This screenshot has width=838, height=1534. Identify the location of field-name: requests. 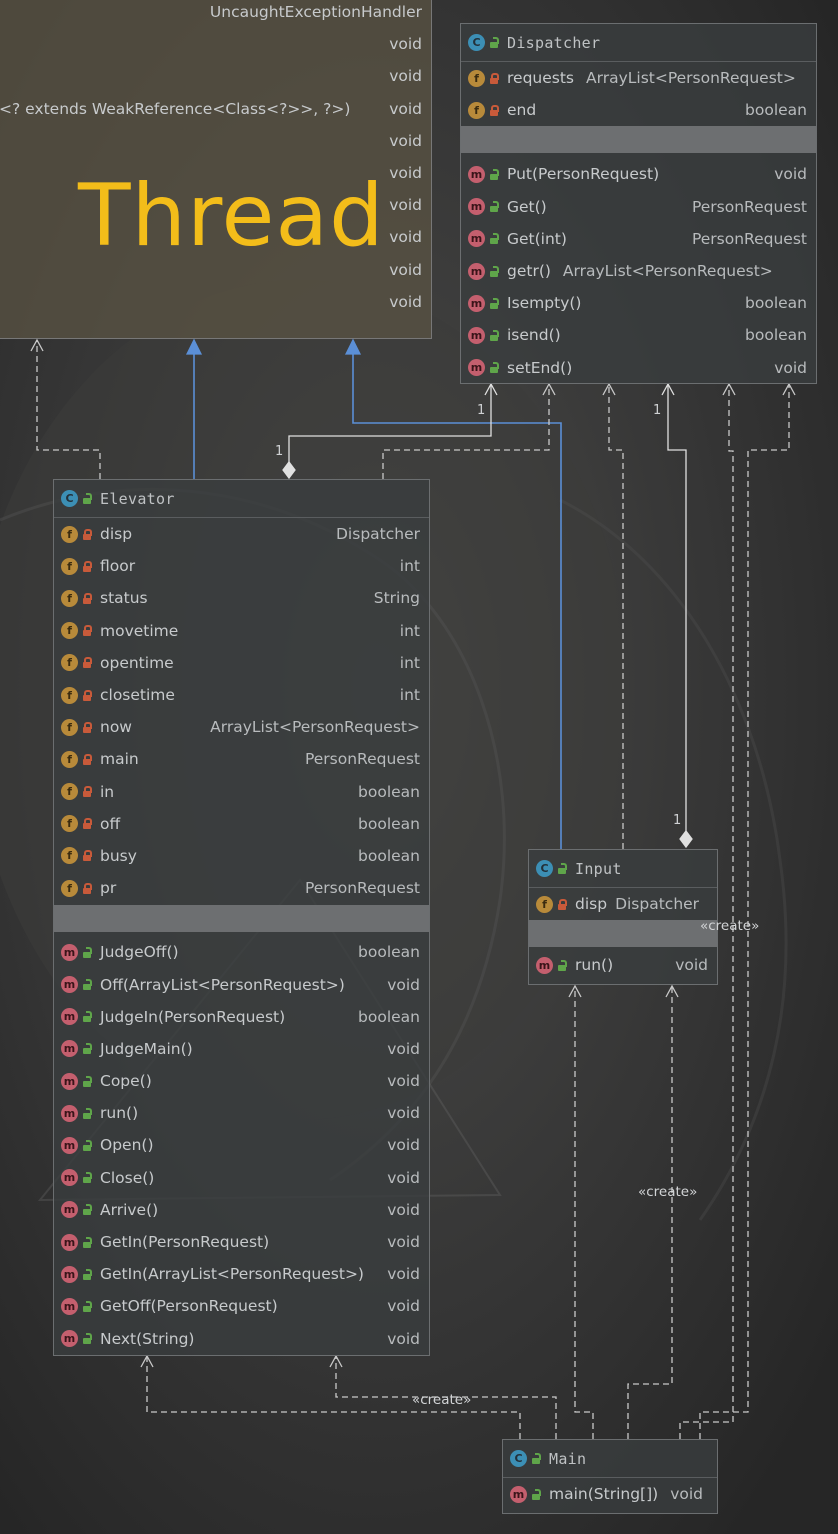
(540, 78).